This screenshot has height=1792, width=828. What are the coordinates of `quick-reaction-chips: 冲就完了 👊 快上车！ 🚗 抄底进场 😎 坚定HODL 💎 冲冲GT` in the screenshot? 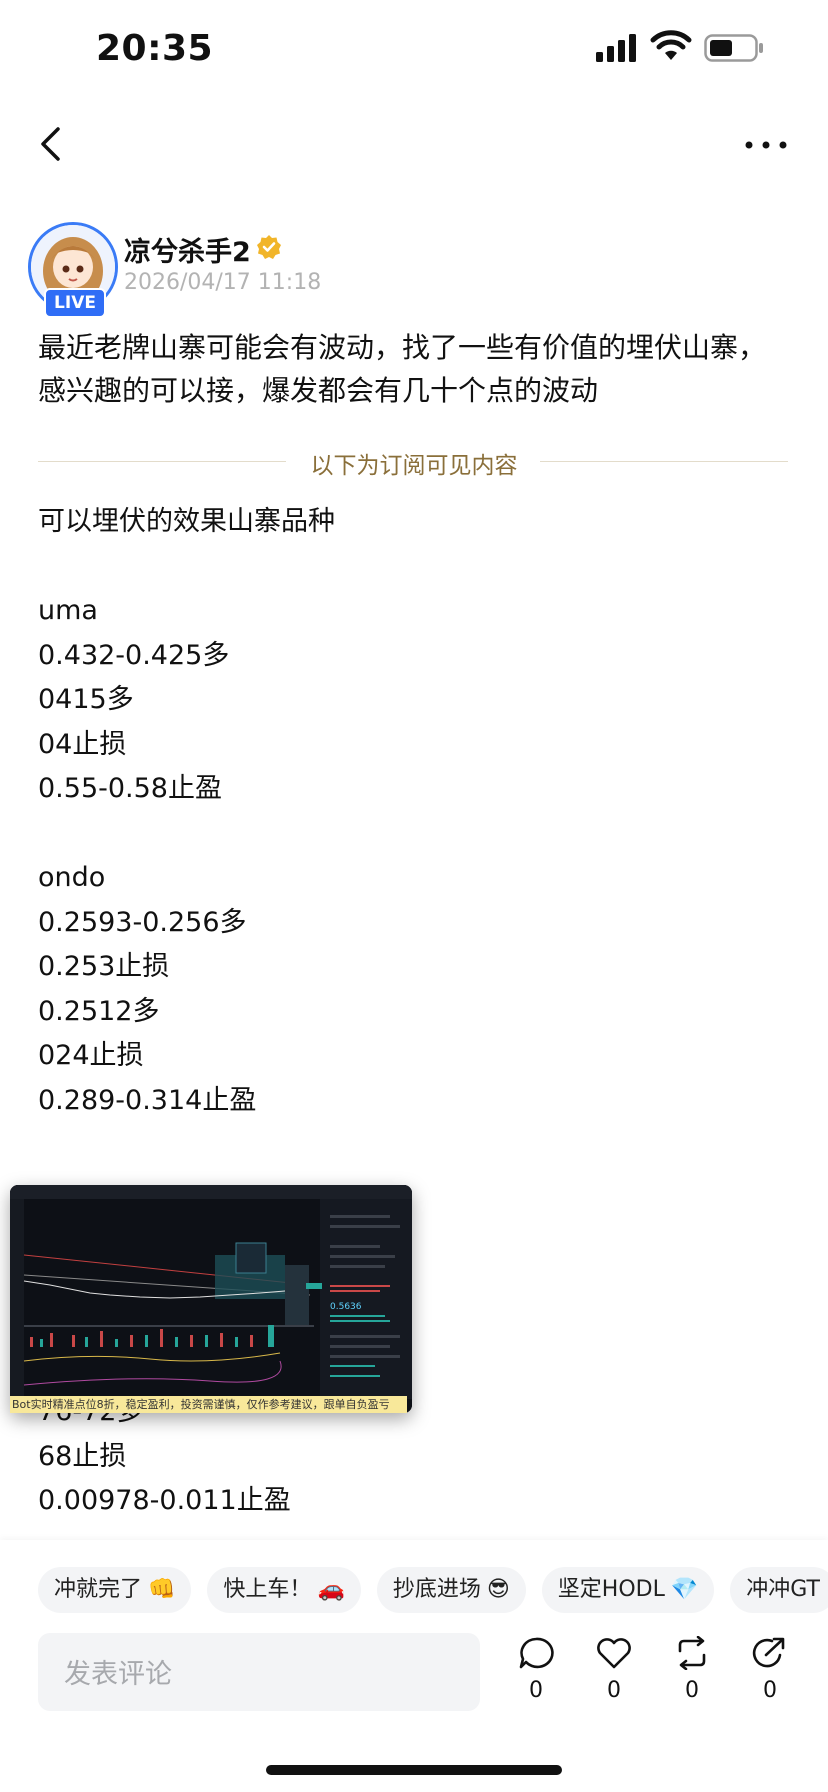 It's located at (433, 1590).